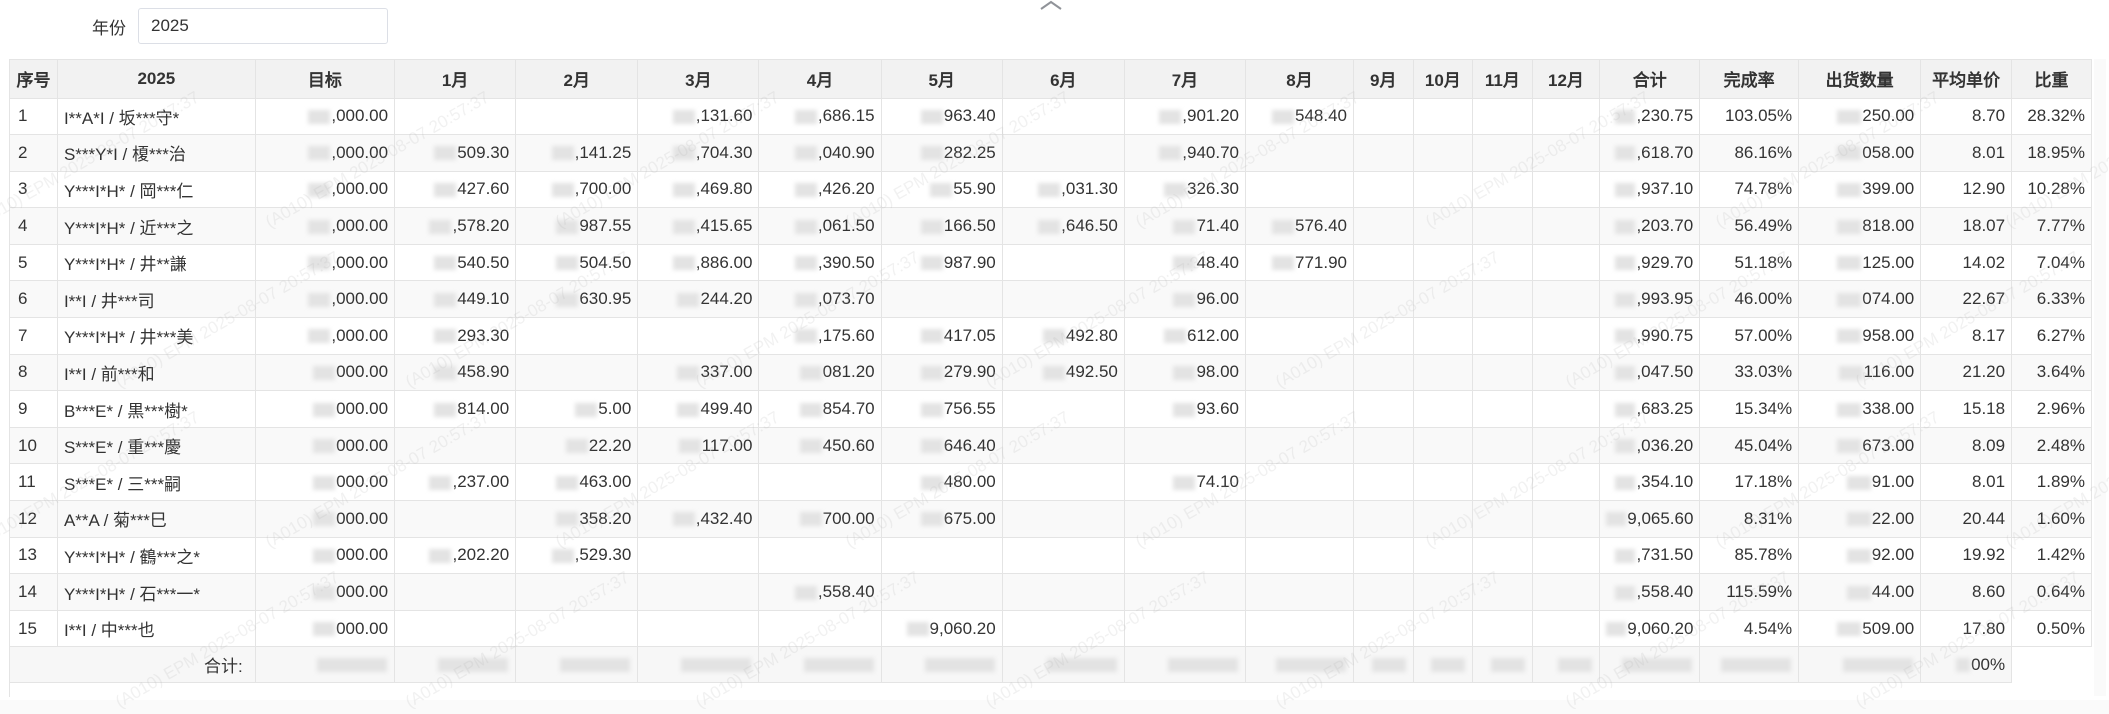 Image resolution: width=2109 pixels, height=714 pixels. I want to click on completion-rate-cell: 17.18%, so click(1749, 482).